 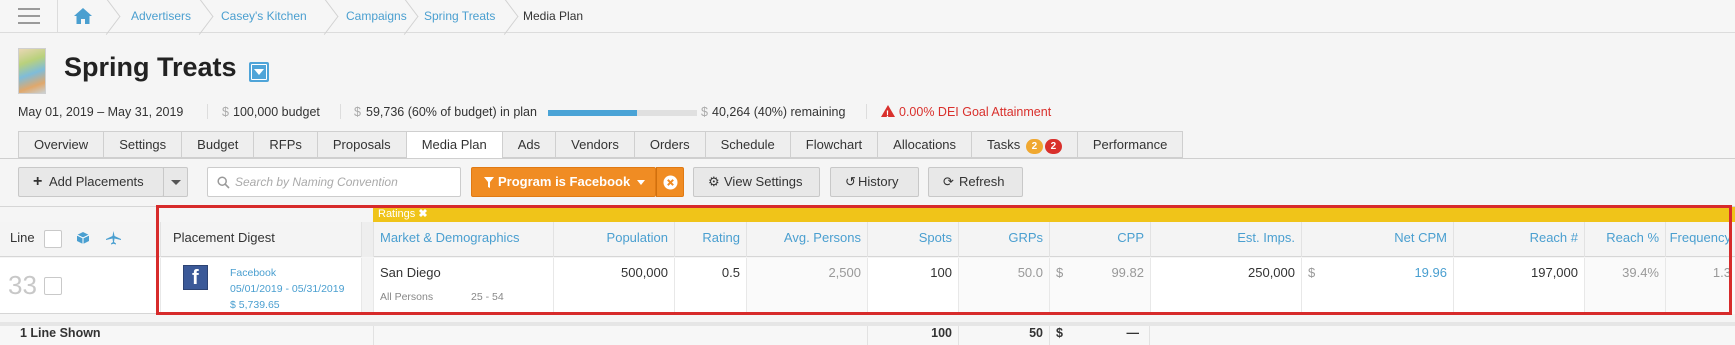 I want to click on campaign-dates: May 01, 2019 – May 31, 2019, so click(x=101, y=112).